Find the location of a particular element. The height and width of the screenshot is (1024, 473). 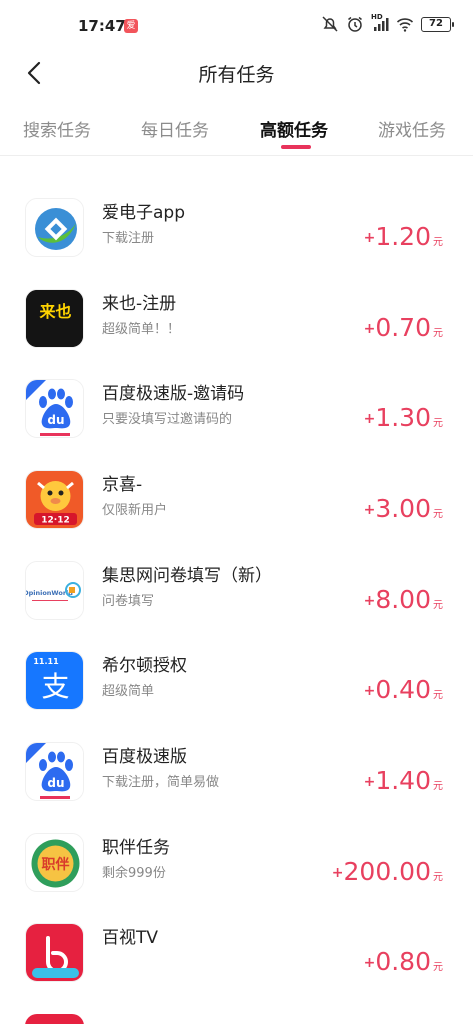

page-title: 所有任务 is located at coordinates (236, 75).